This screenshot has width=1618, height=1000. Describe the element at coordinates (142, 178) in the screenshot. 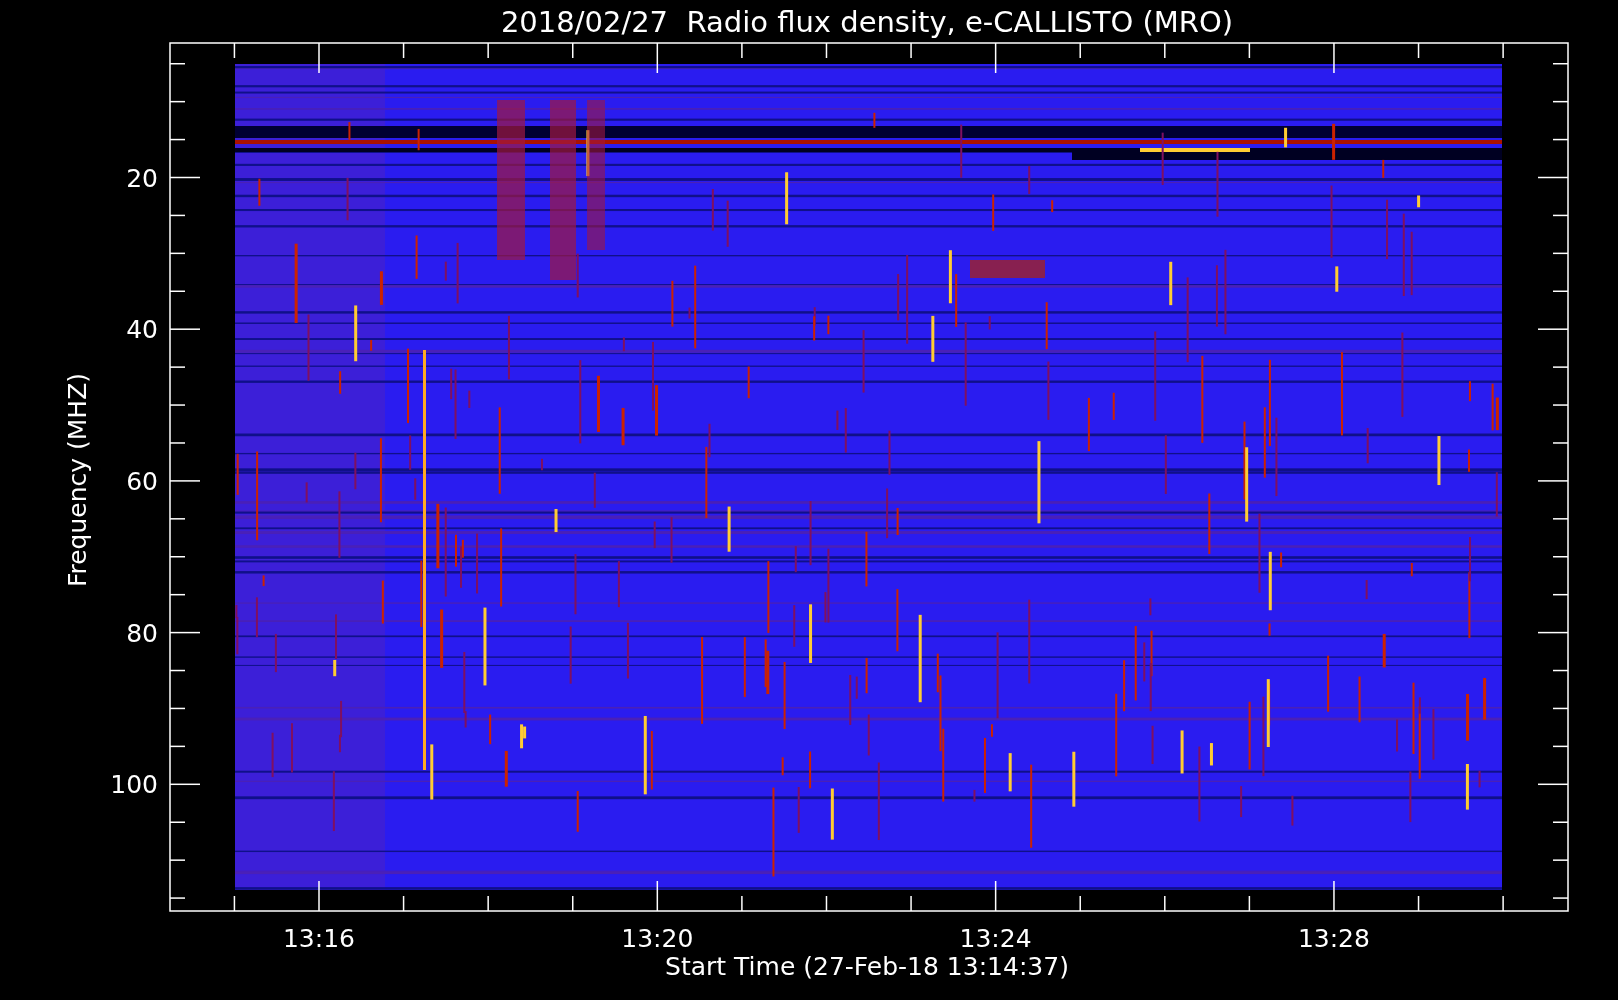

I see `y-tick-label: 20` at that location.